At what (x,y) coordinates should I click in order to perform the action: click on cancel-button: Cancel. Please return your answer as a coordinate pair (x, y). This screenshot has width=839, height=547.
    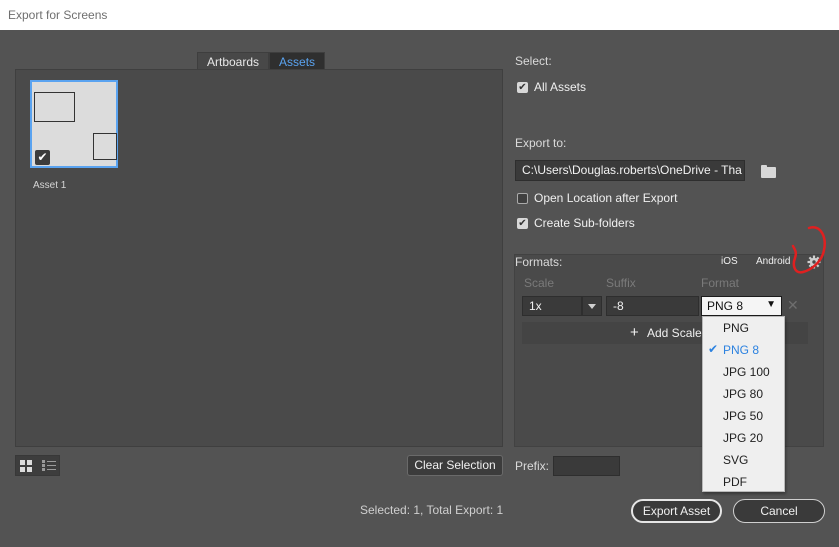
    Looking at the image, I should click on (779, 511).